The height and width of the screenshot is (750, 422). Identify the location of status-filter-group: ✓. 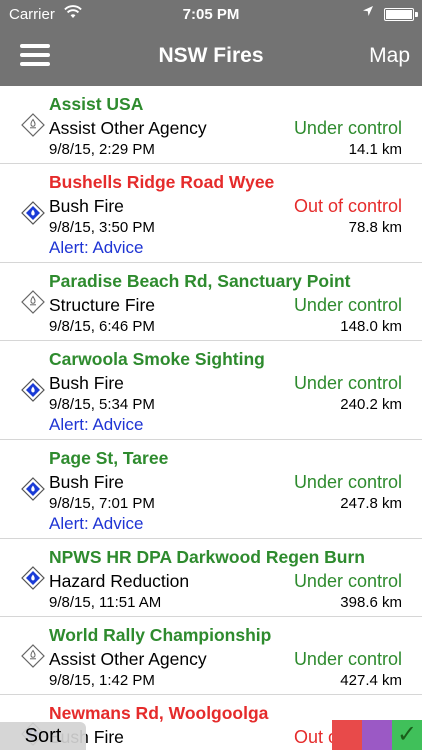
(376, 735).